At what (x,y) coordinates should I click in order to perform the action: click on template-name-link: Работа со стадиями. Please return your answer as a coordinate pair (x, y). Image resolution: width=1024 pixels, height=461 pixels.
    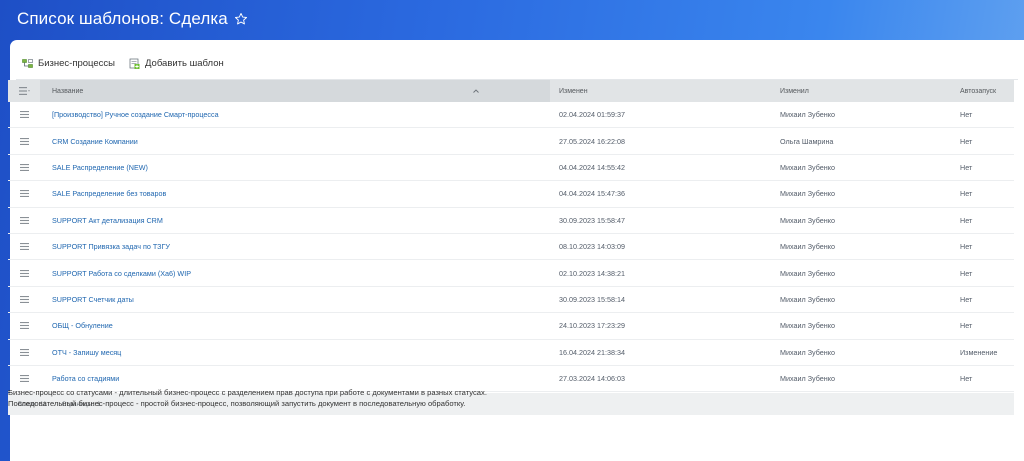
    Looking at the image, I should click on (85, 378).